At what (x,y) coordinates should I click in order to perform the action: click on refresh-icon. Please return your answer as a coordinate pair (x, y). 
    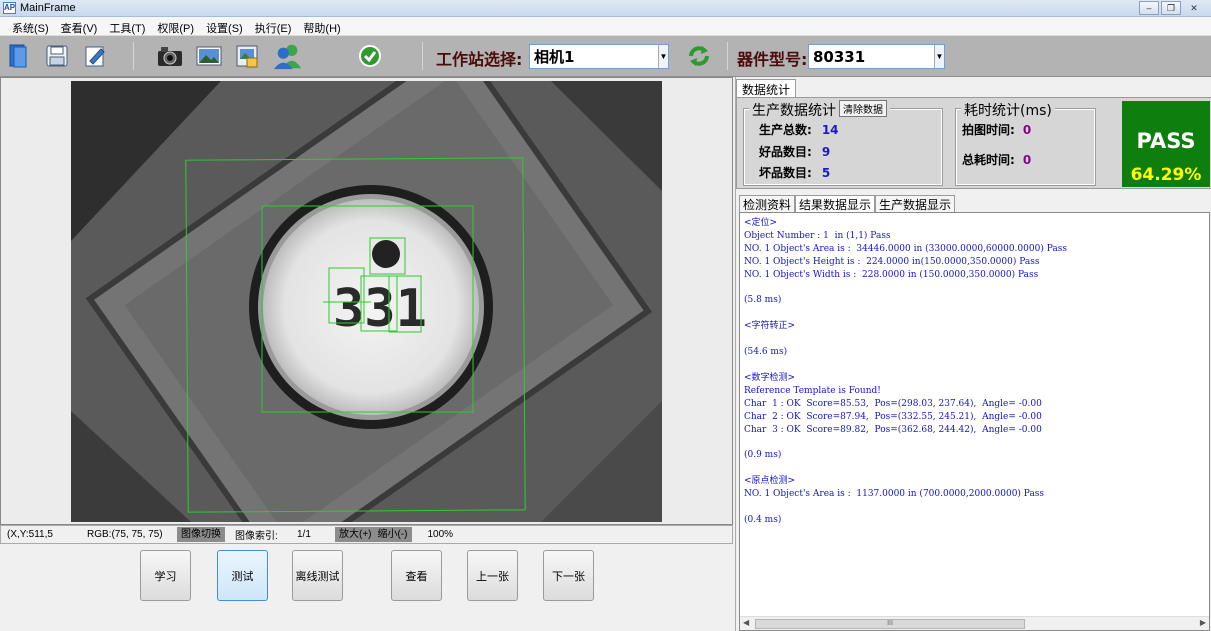
    Looking at the image, I should click on (699, 56).